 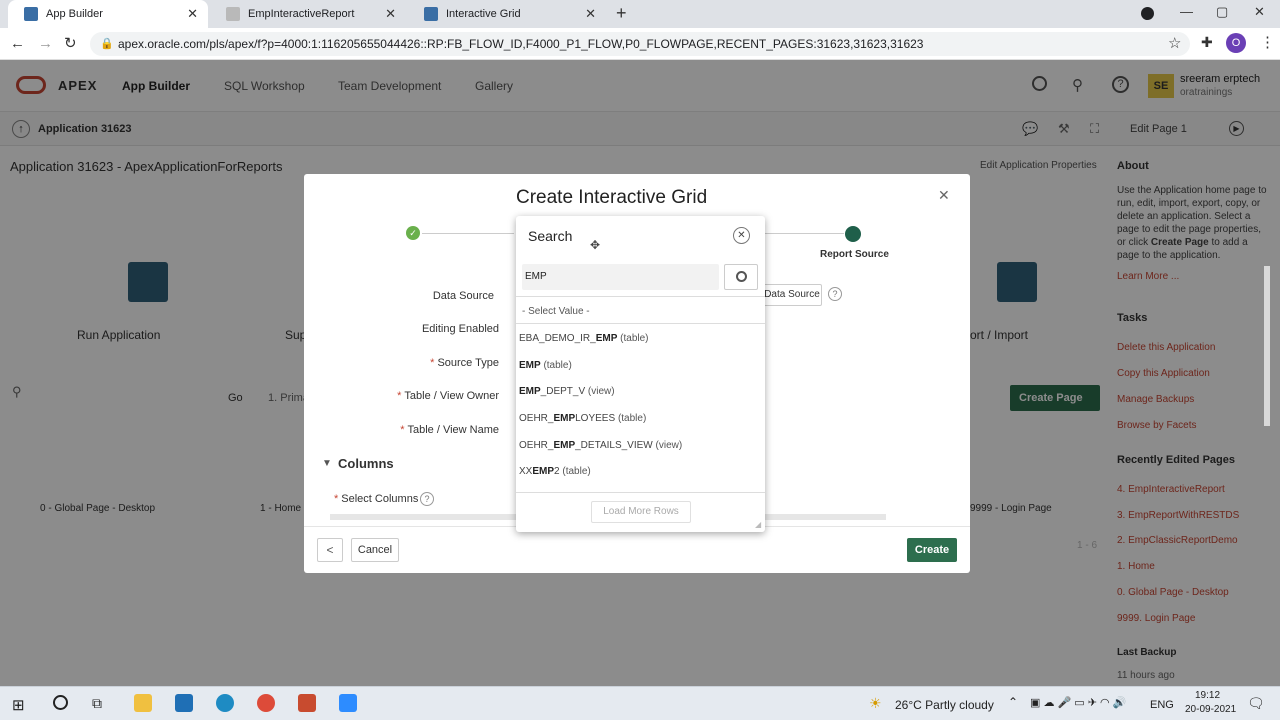 I want to click on select-value-option: - Select Value -, so click(x=556, y=311).